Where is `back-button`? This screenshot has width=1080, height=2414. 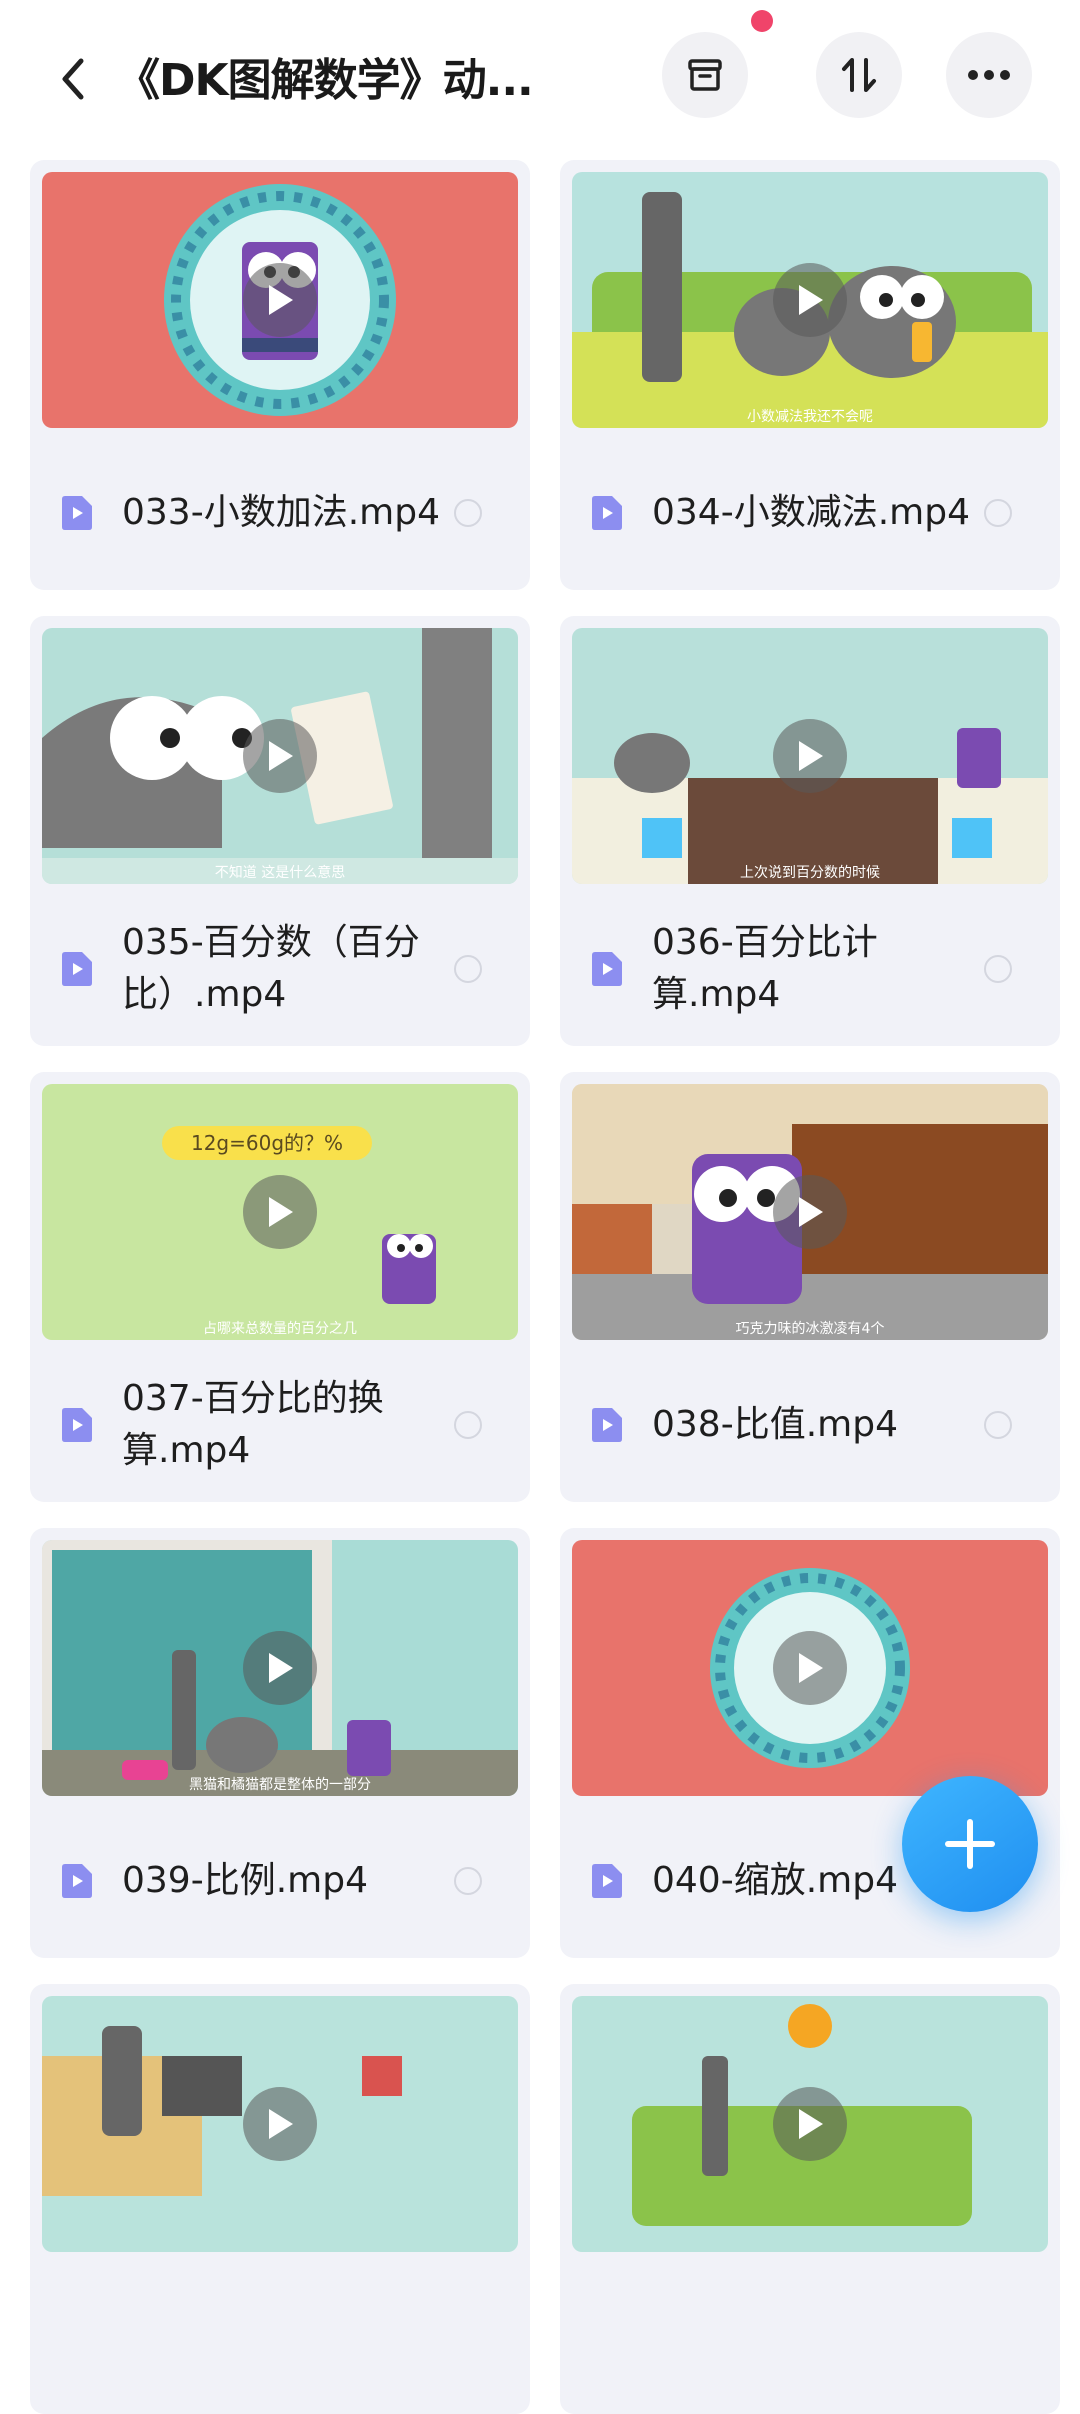 back-button is located at coordinates (74, 79).